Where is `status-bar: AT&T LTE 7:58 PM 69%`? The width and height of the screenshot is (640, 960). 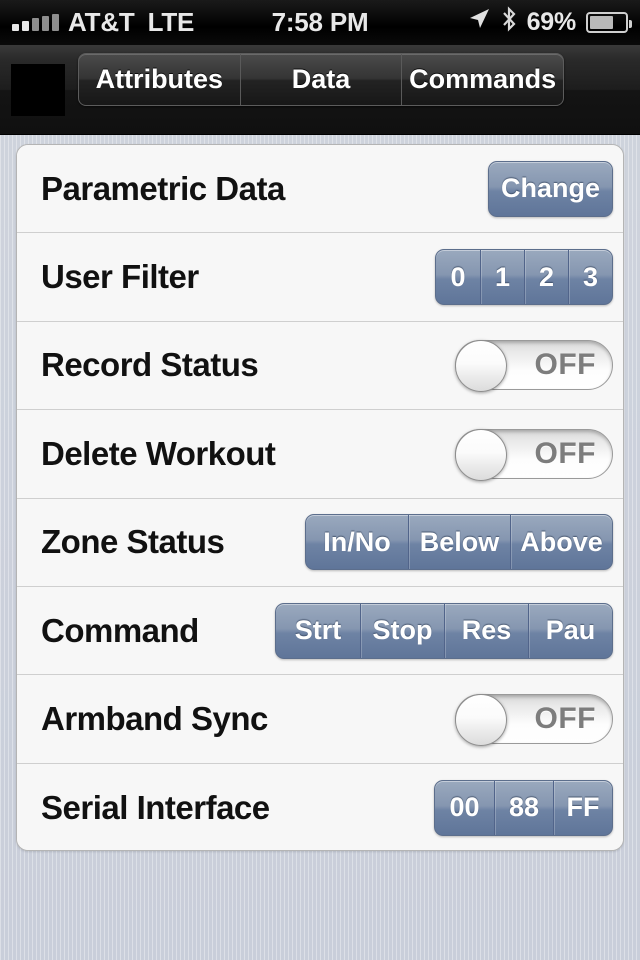
status-bar: AT&T LTE 7:58 PM 69% is located at coordinates (320, 22).